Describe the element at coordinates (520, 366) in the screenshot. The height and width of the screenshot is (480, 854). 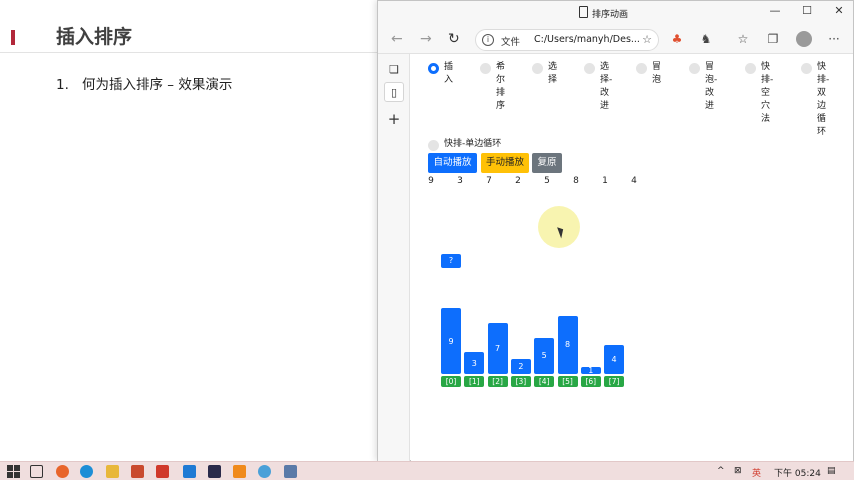
I see `bar-element: 2` at that location.